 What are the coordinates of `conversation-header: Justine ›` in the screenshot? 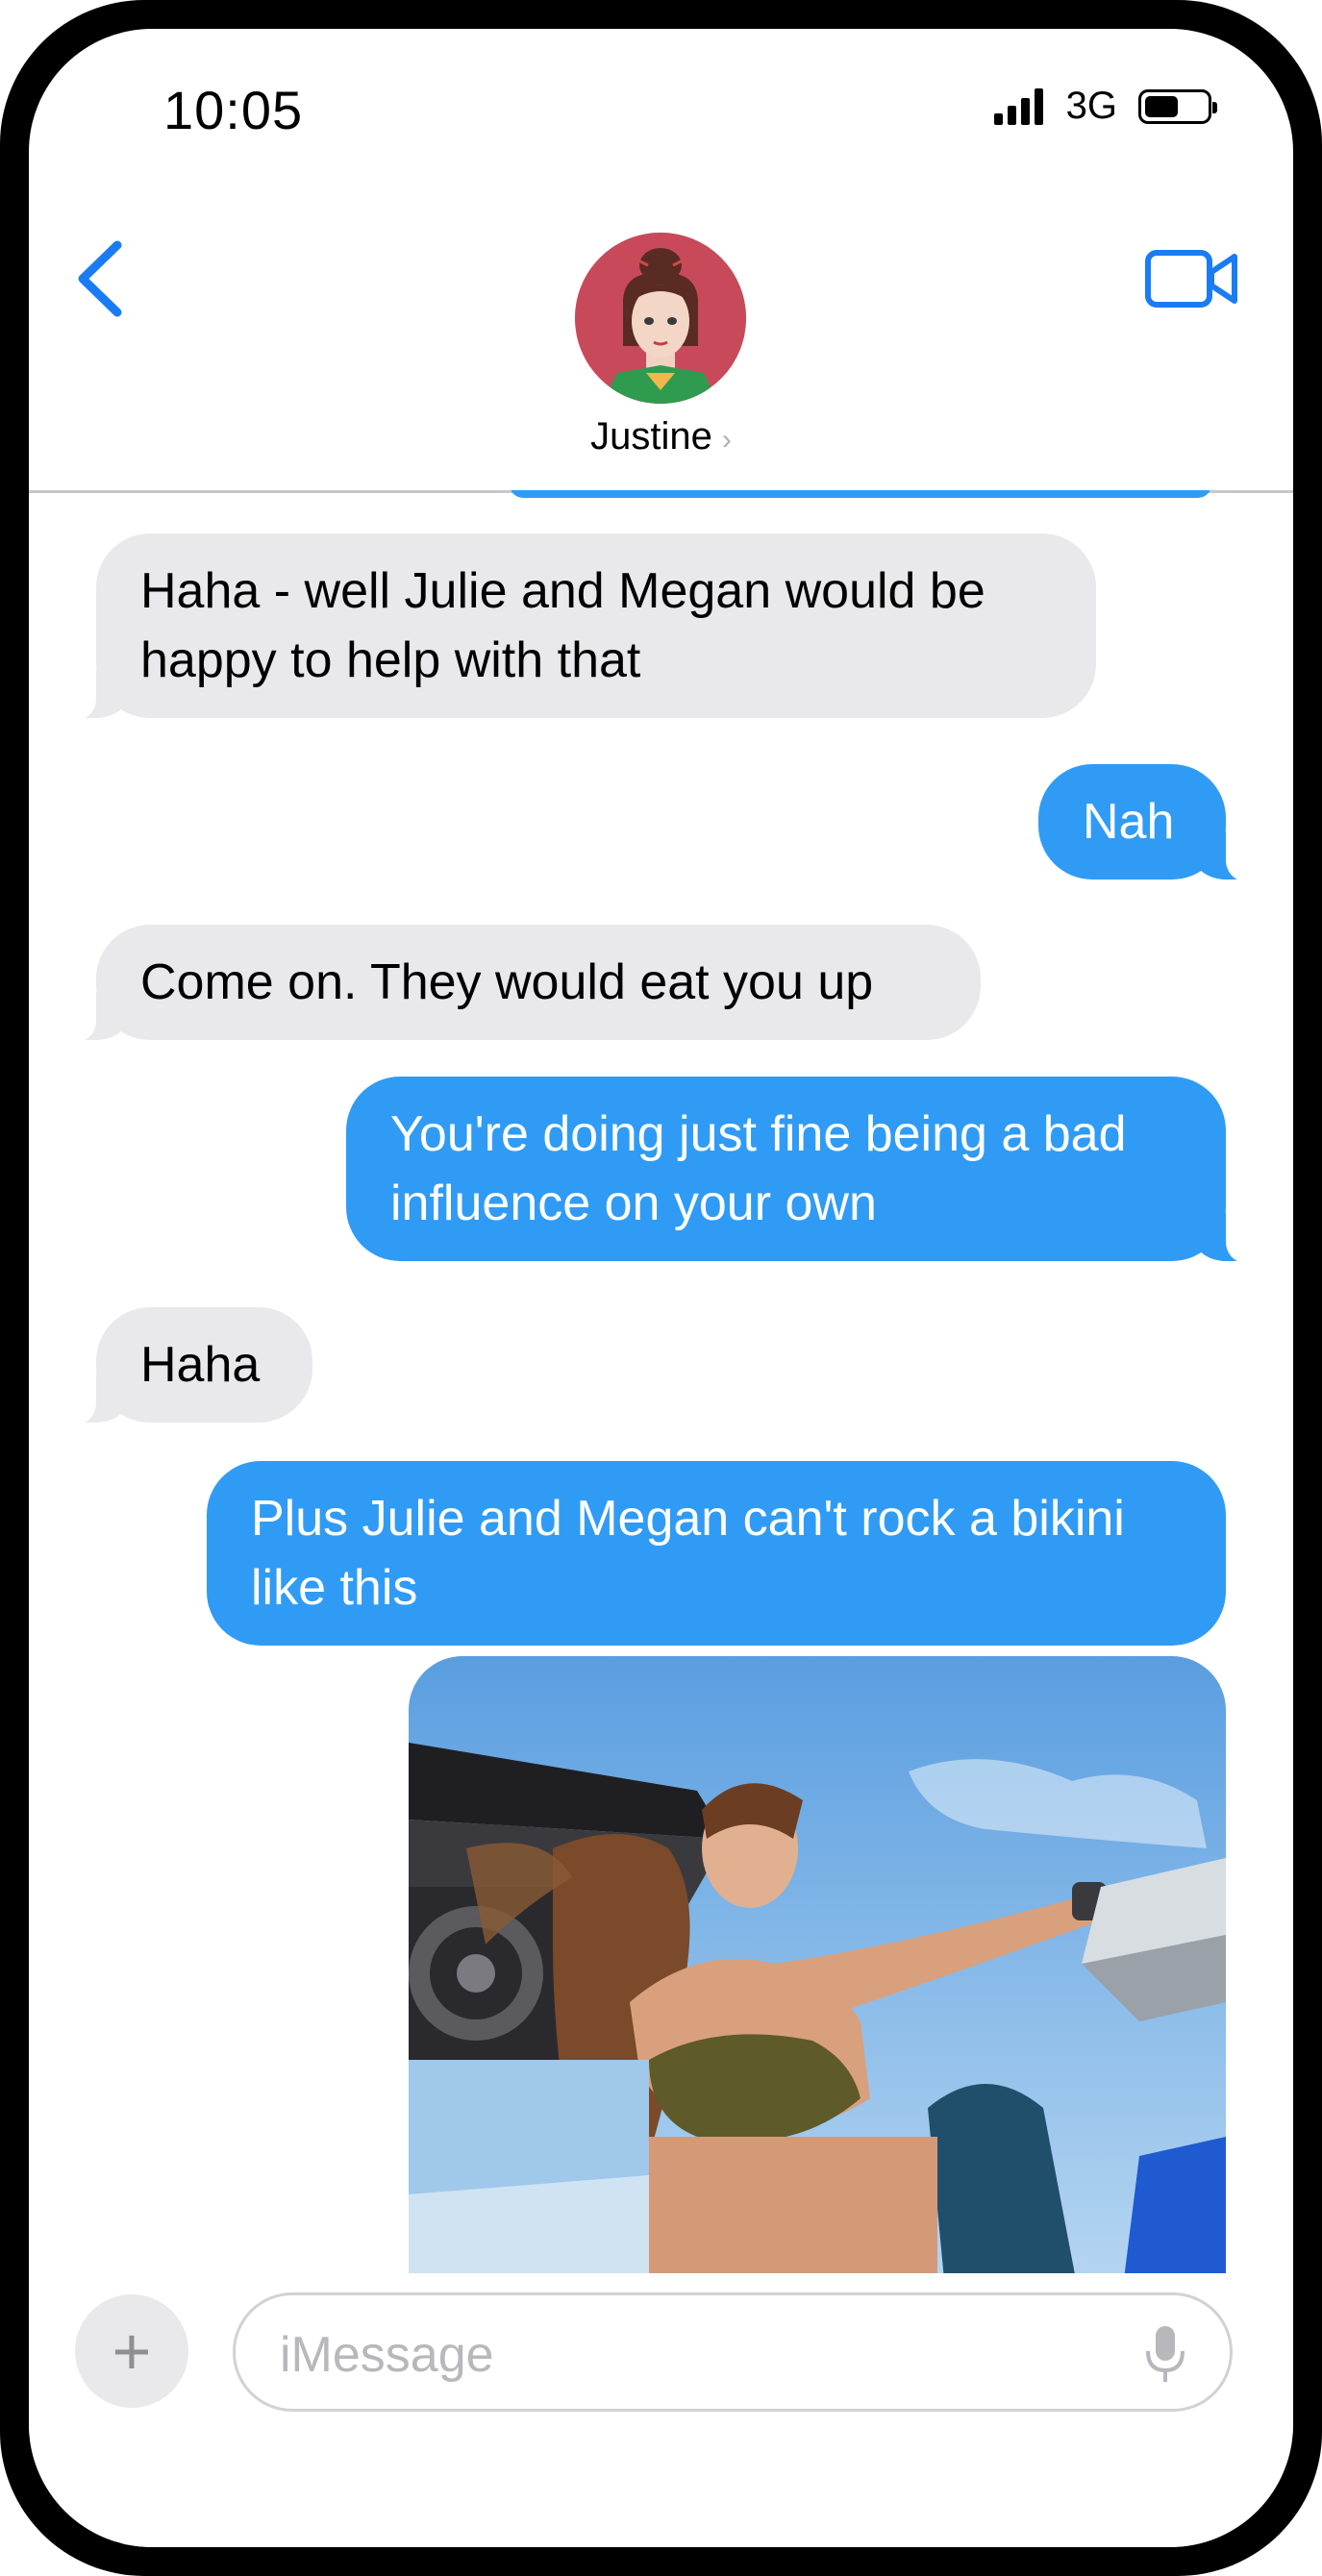 It's located at (661, 338).